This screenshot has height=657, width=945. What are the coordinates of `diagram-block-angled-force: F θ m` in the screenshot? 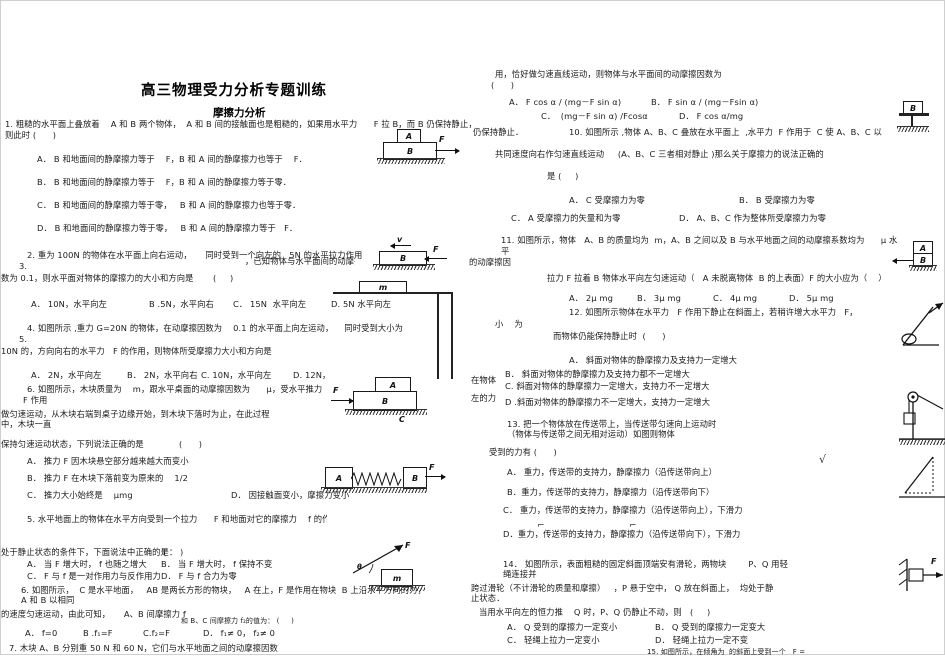 It's located at (402, 568).